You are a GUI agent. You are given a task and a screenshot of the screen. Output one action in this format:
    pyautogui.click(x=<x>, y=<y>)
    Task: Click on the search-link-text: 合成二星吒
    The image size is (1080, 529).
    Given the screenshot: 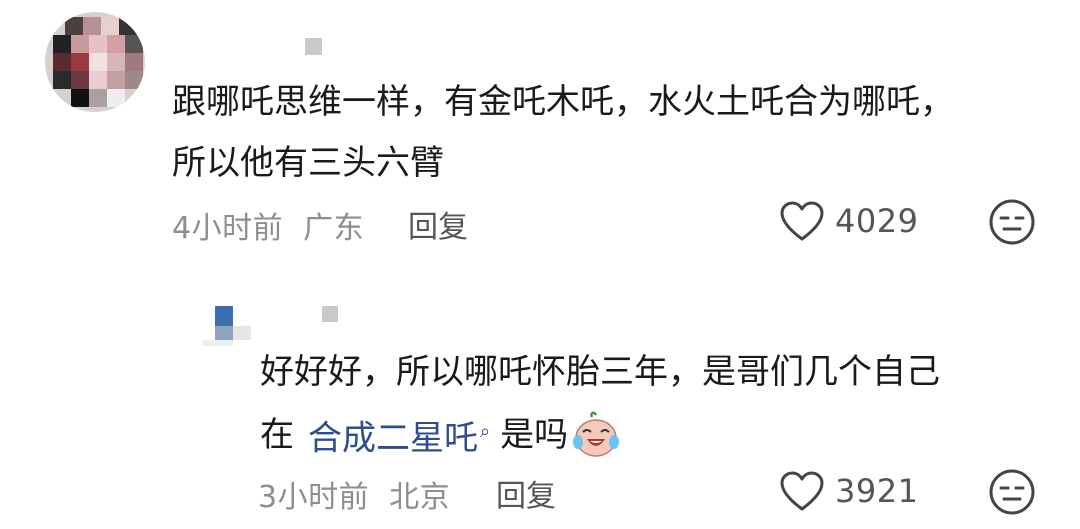 What is the action you would take?
    pyautogui.click(x=393, y=438)
    